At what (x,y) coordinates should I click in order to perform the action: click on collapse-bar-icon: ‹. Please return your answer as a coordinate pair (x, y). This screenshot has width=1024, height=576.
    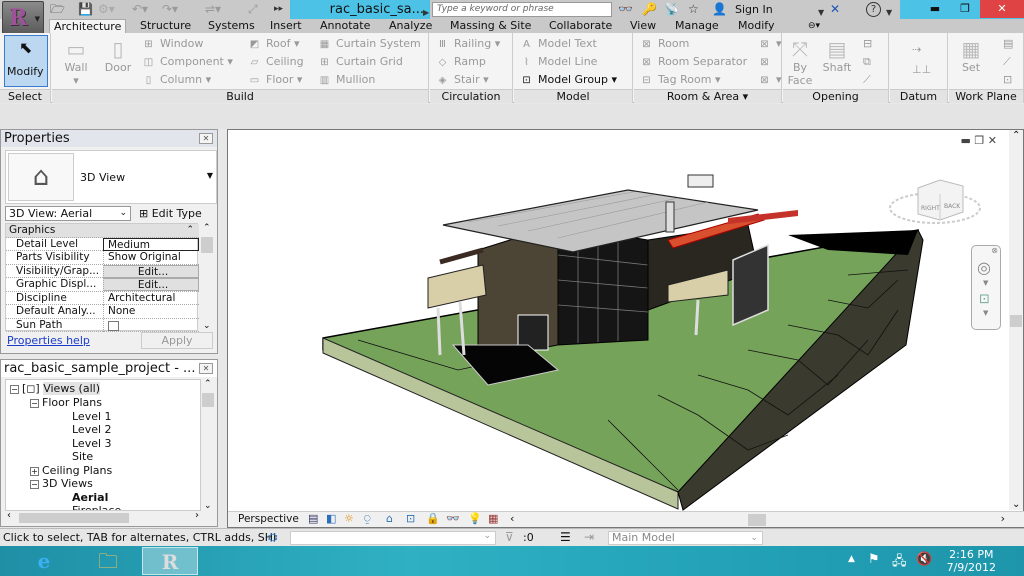
    Looking at the image, I should click on (512, 518).